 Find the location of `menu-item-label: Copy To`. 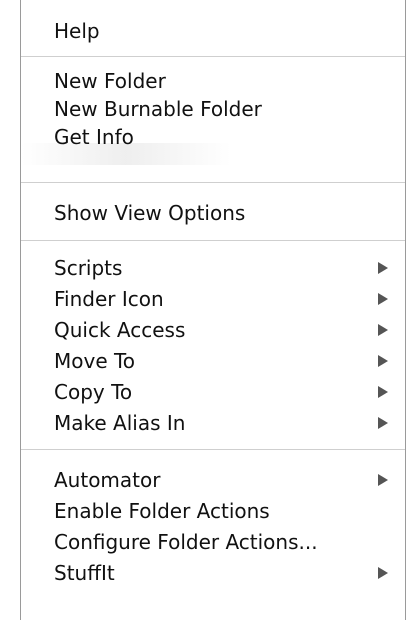

menu-item-label: Copy To is located at coordinates (93, 392).